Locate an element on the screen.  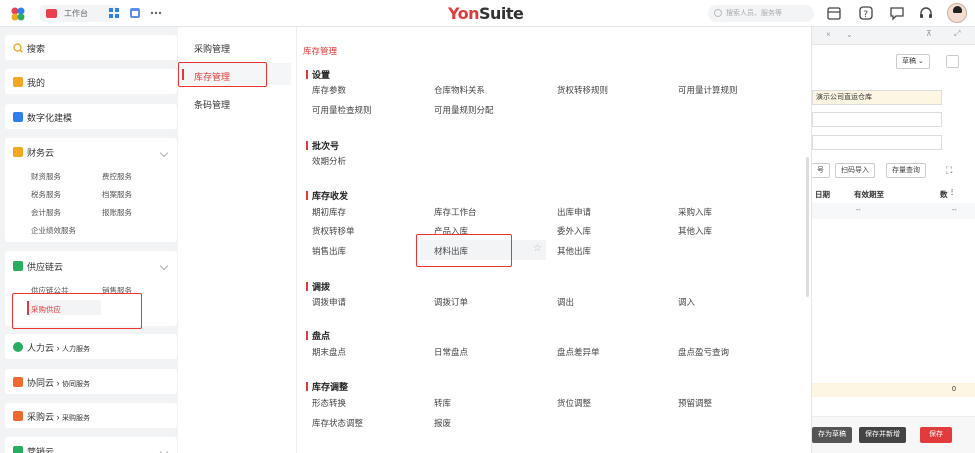
sidebar-sub-item: 档案服务 is located at coordinates (117, 194).